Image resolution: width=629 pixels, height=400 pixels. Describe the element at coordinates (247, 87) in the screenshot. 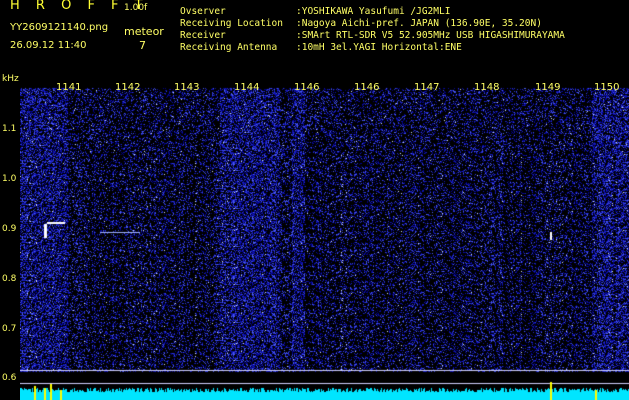

I see `x-tick-label: 1144` at that location.